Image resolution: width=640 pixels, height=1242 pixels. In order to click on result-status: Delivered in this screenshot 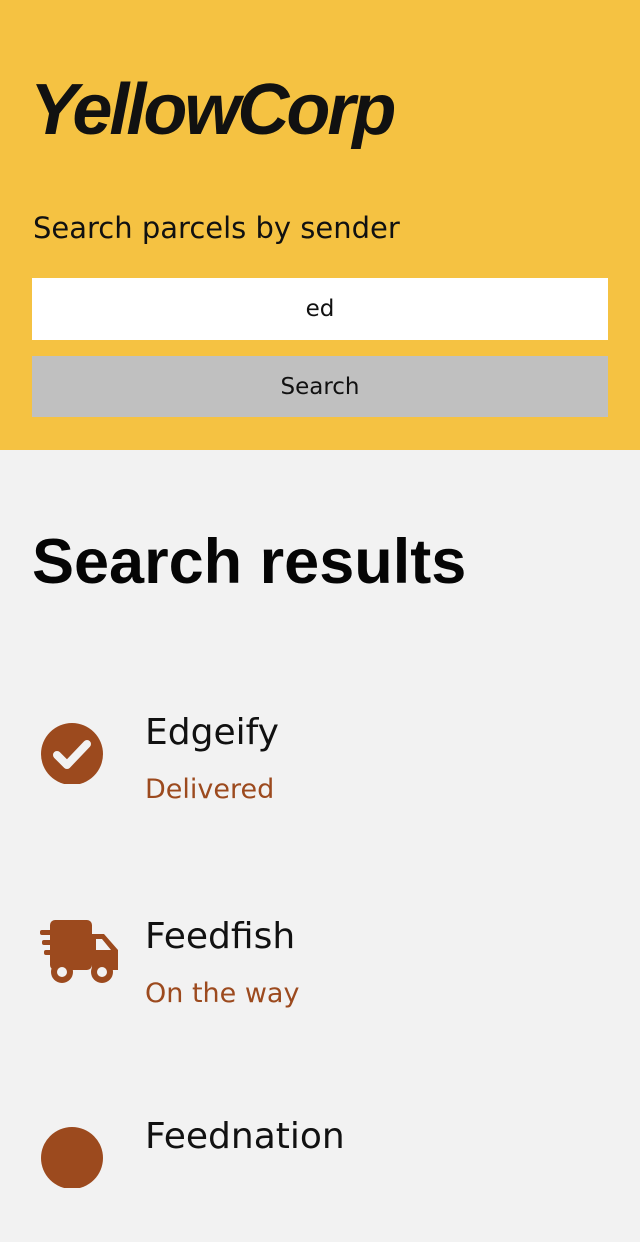, I will do `click(210, 789)`.